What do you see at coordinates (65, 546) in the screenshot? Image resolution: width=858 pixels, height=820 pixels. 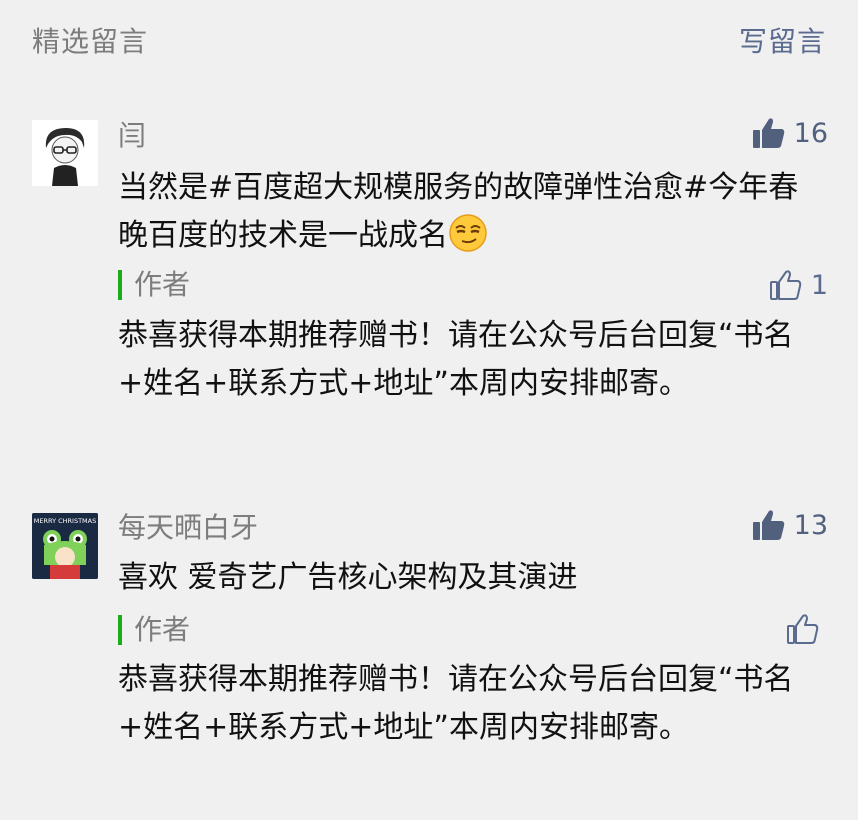 I see `avatar: MERRY CHRISTMAS` at bounding box center [65, 546].